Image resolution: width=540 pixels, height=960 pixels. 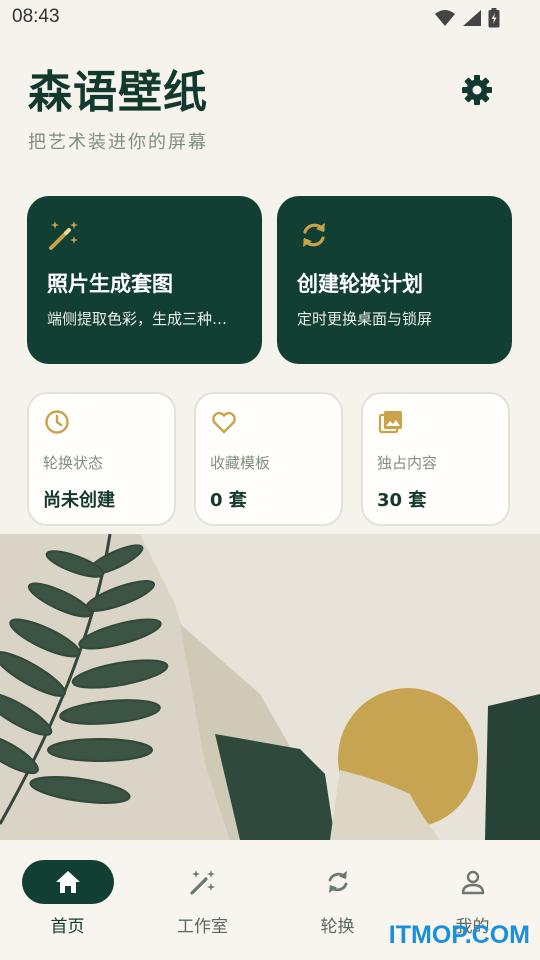 I want to click on feature-card-title: 创建轮换计划, so click(x=360, y=284).